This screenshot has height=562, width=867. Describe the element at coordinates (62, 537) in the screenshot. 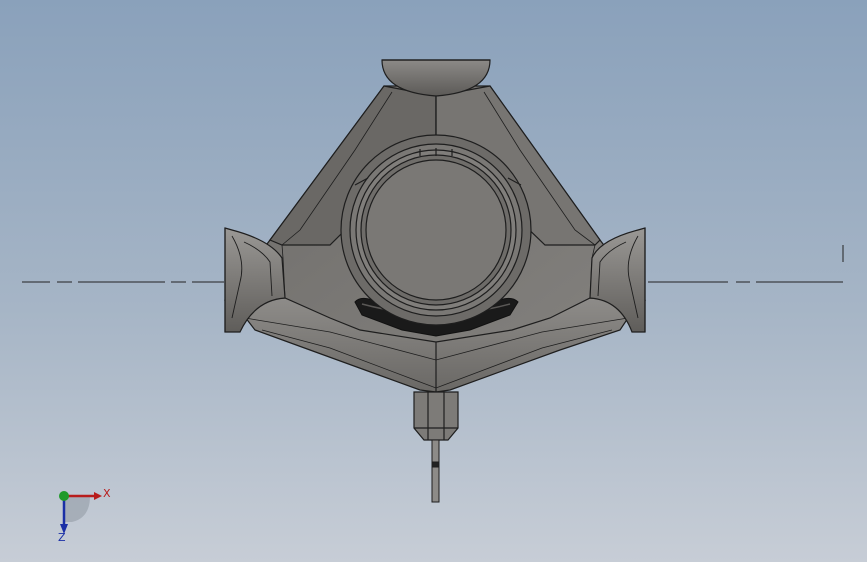

I see `z-axis-label: Z` at that location.